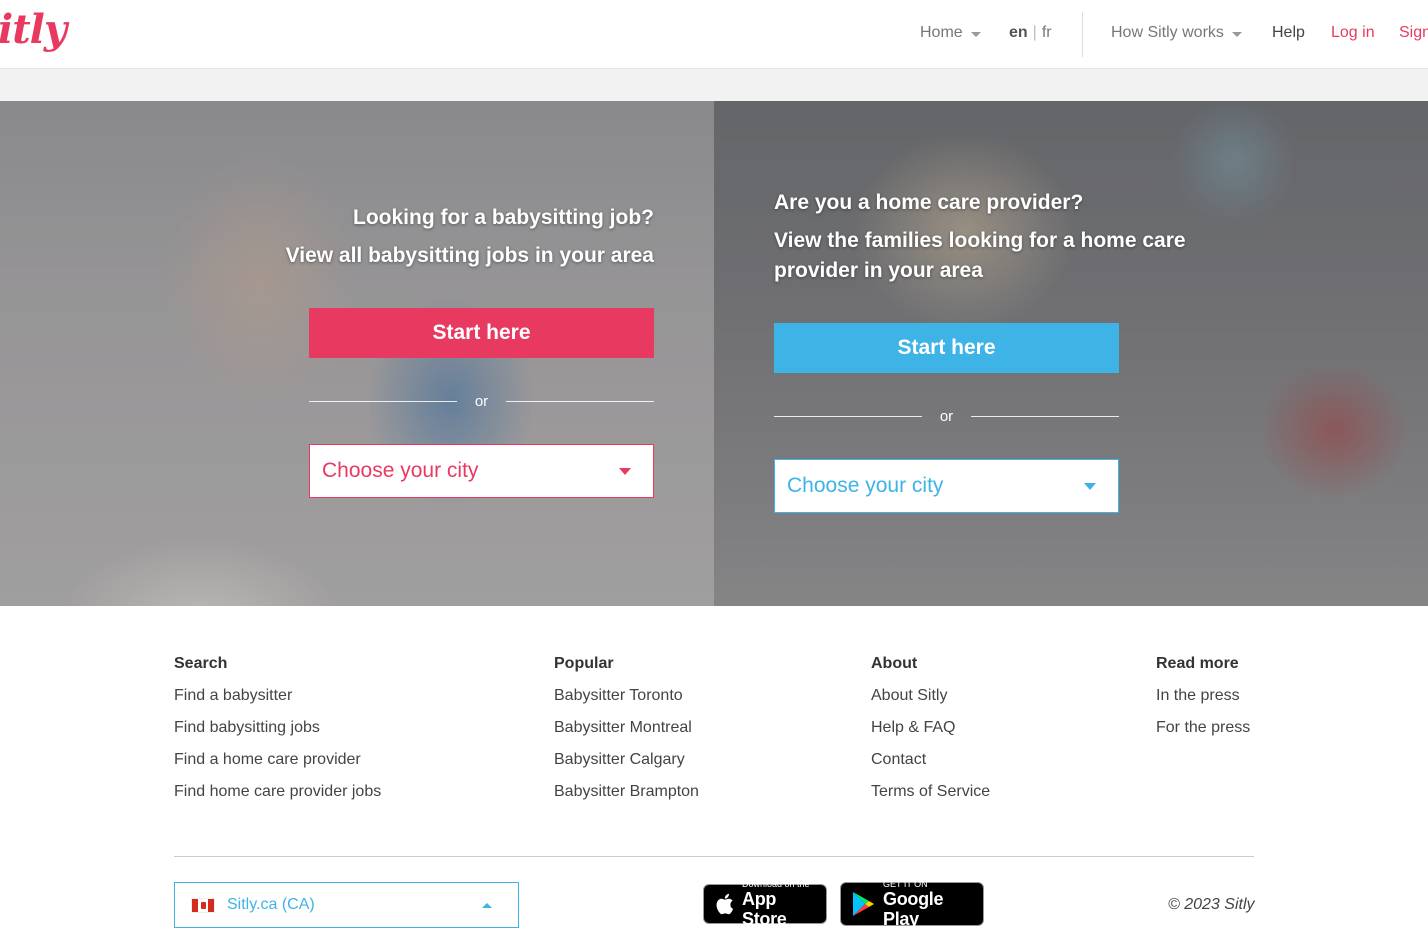 The width and height of the screenshot is (1428, 952). Describe the element at coordinates (346, 905) in the screenshot. I see `country-select: Sitly.ca (CA)` at that location.